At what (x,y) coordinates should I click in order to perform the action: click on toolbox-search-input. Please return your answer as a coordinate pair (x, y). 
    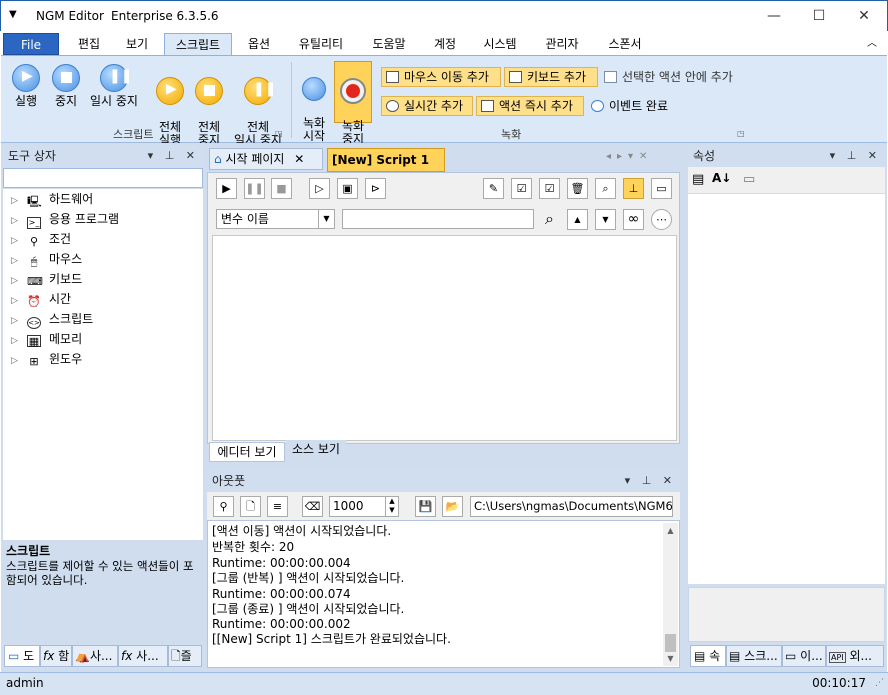
    Looking at the image, I should click on (103, 178).